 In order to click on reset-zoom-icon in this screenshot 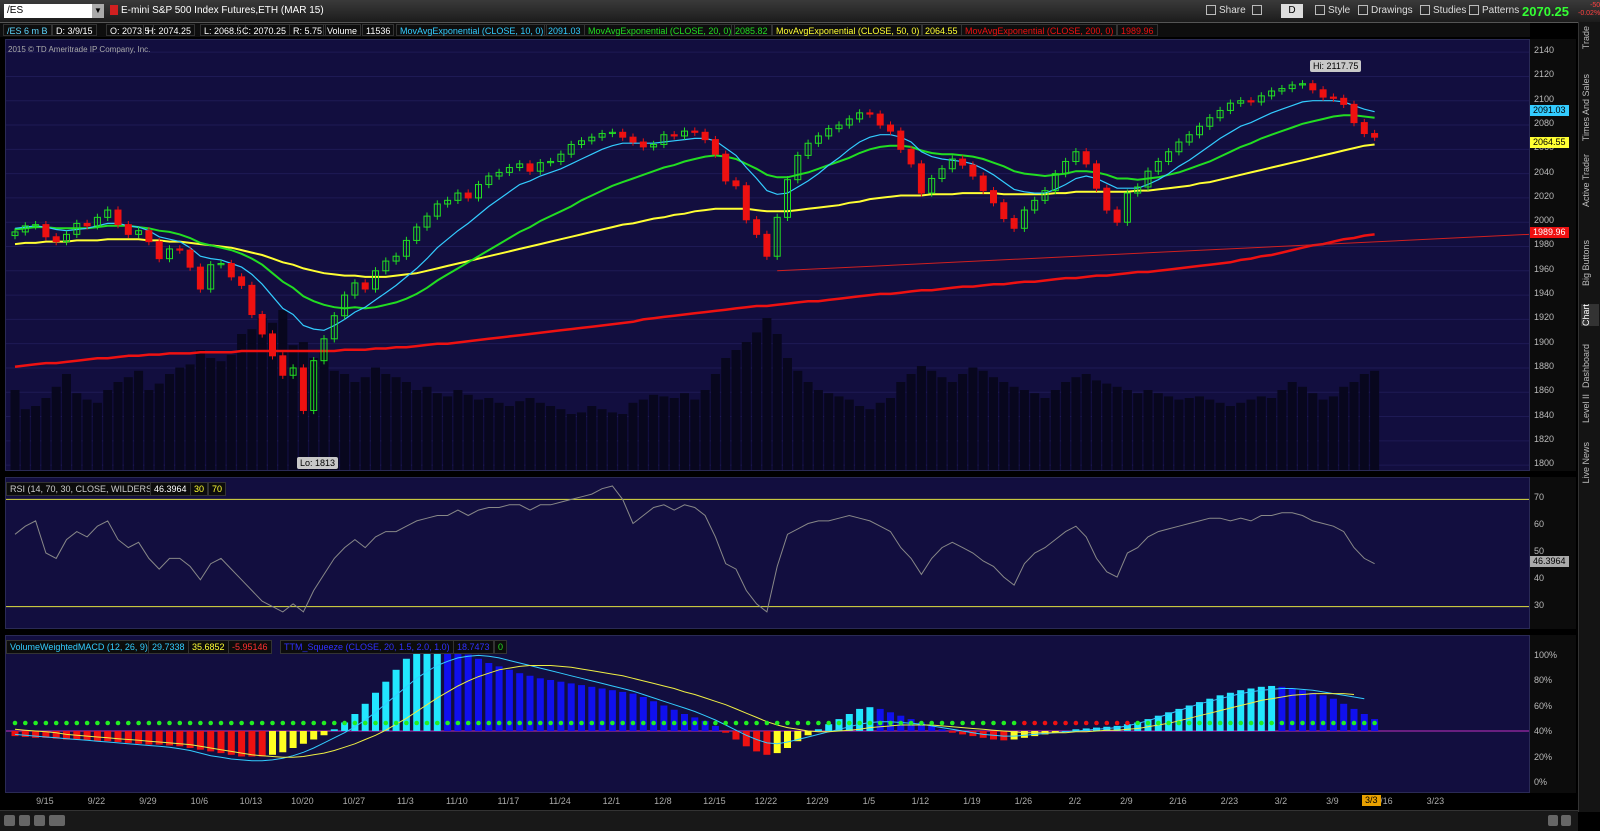, I will do `click(57, 820)`.